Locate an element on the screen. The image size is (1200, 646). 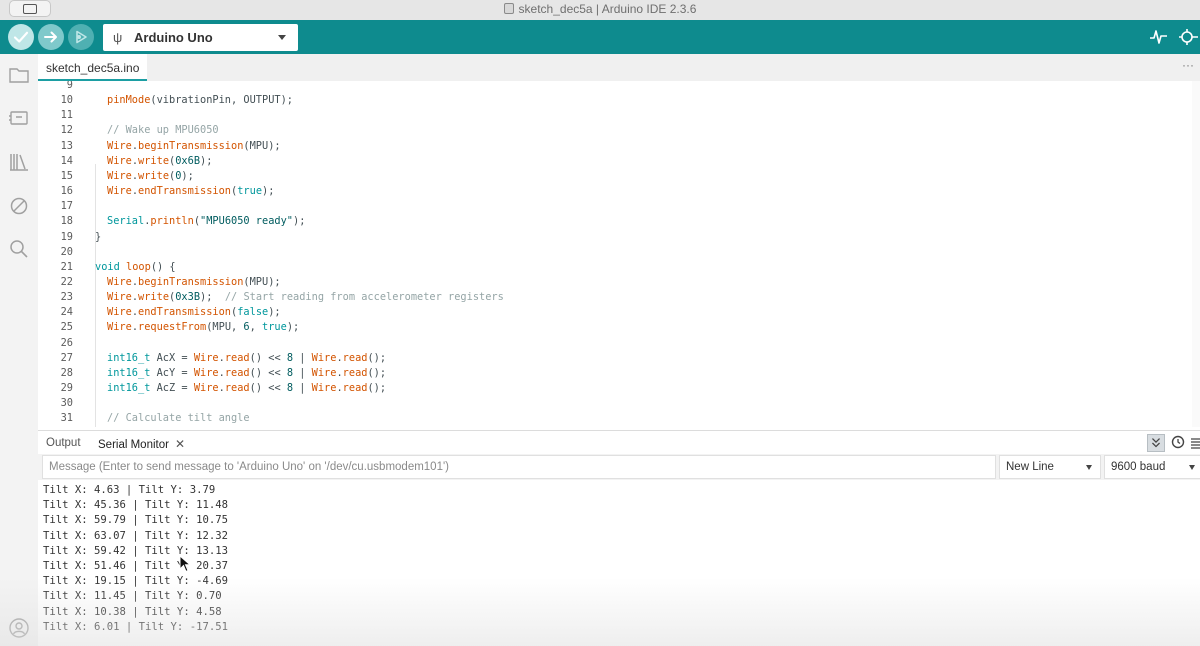
usb-icon: ψ is located at coordinates (118, 37).